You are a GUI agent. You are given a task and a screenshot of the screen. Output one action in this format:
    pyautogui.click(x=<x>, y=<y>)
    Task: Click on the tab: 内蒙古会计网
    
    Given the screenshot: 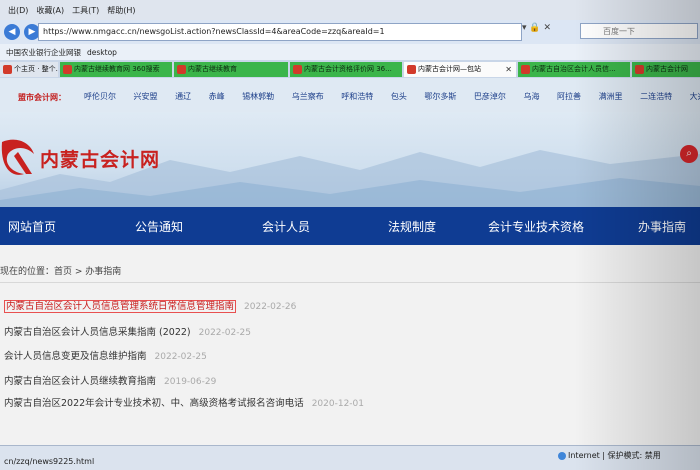 What is the action you would take?
    pyautogui.click(x=666, y=69)
    